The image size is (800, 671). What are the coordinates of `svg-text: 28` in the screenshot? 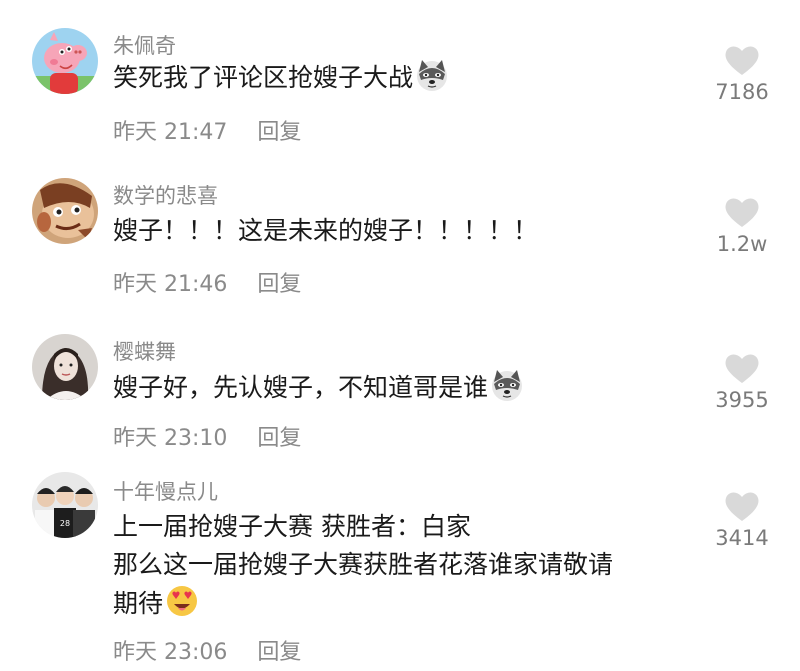 It's located at (65, 523).